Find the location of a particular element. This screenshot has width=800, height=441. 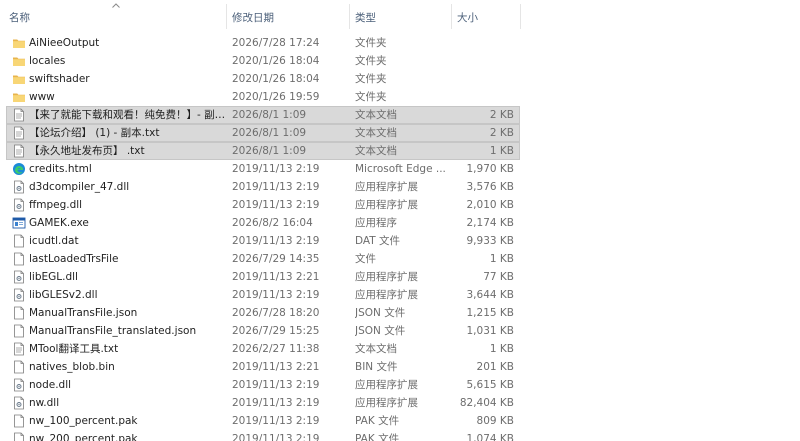

file-name: swiftshader is located at coordinates (59, 79).